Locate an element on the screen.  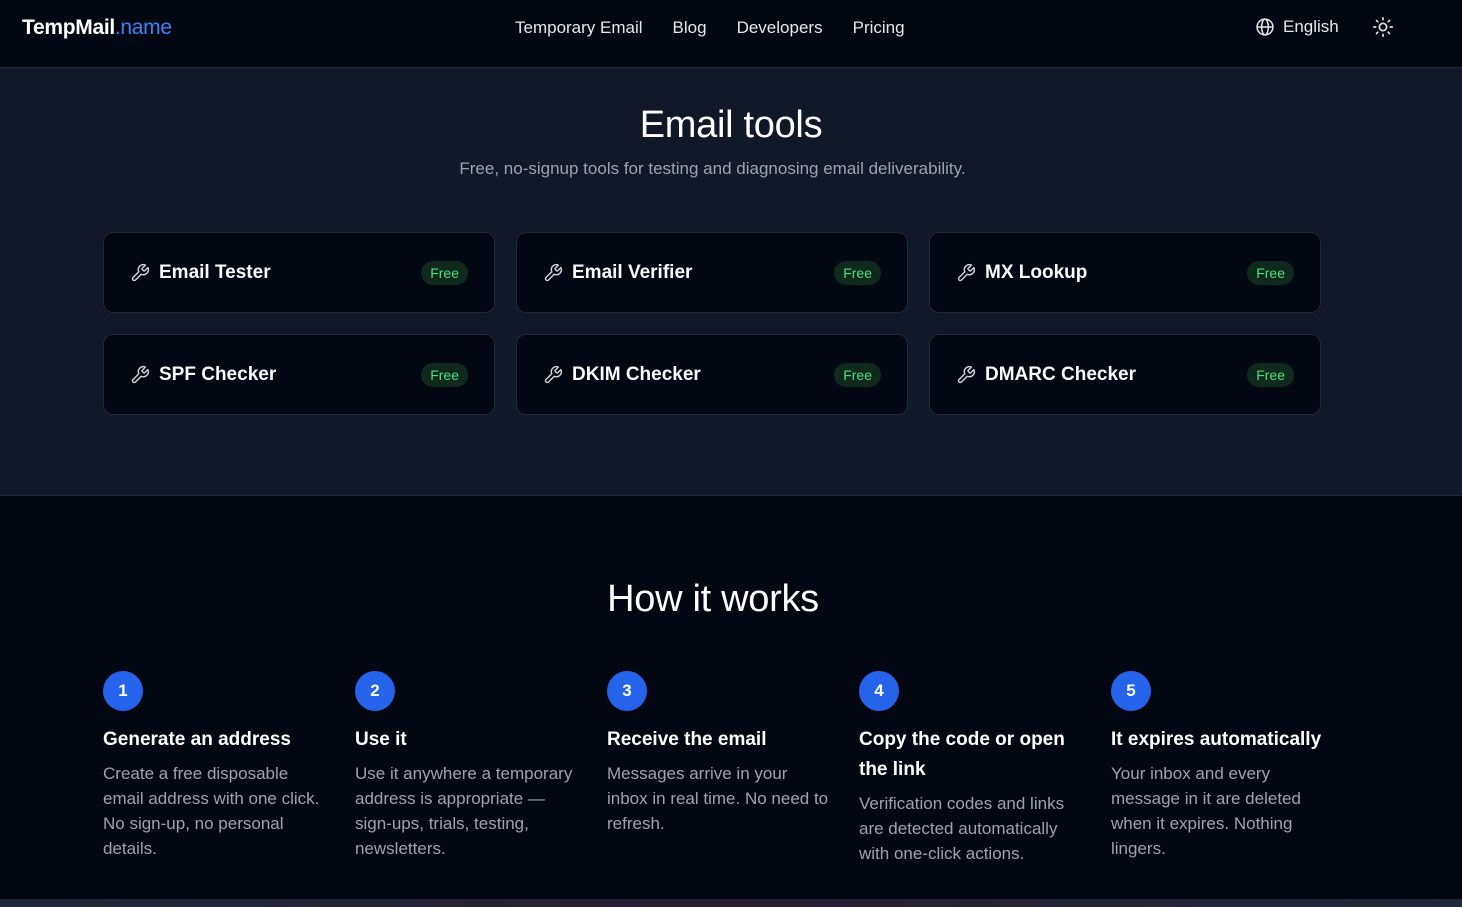
step-number: 2 is located at coordinates (375, 691).